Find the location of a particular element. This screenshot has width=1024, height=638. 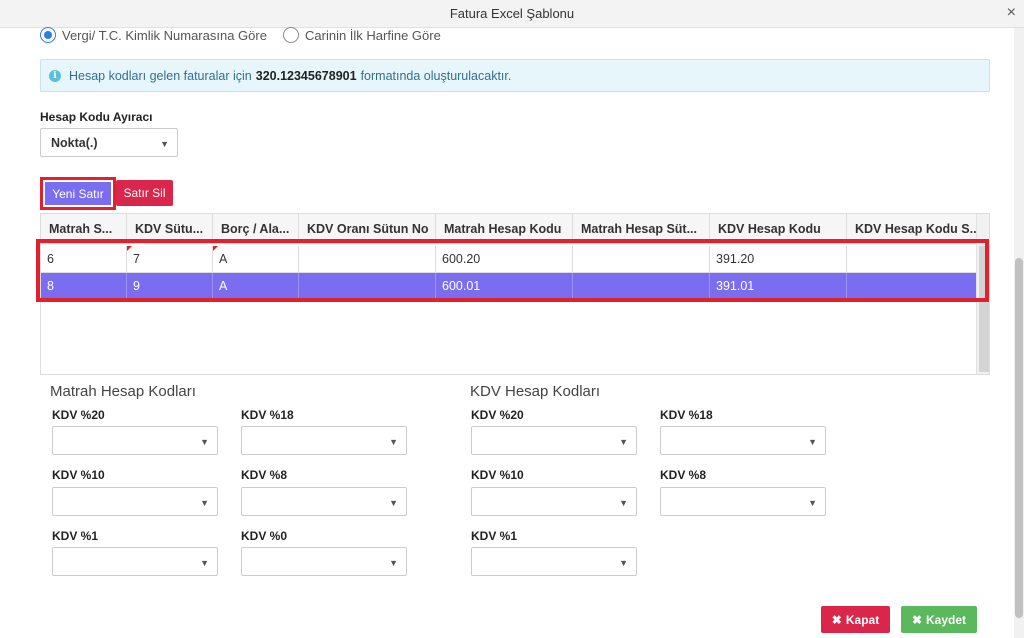

grid-cell: 7 is located at coordinates (170, 259).